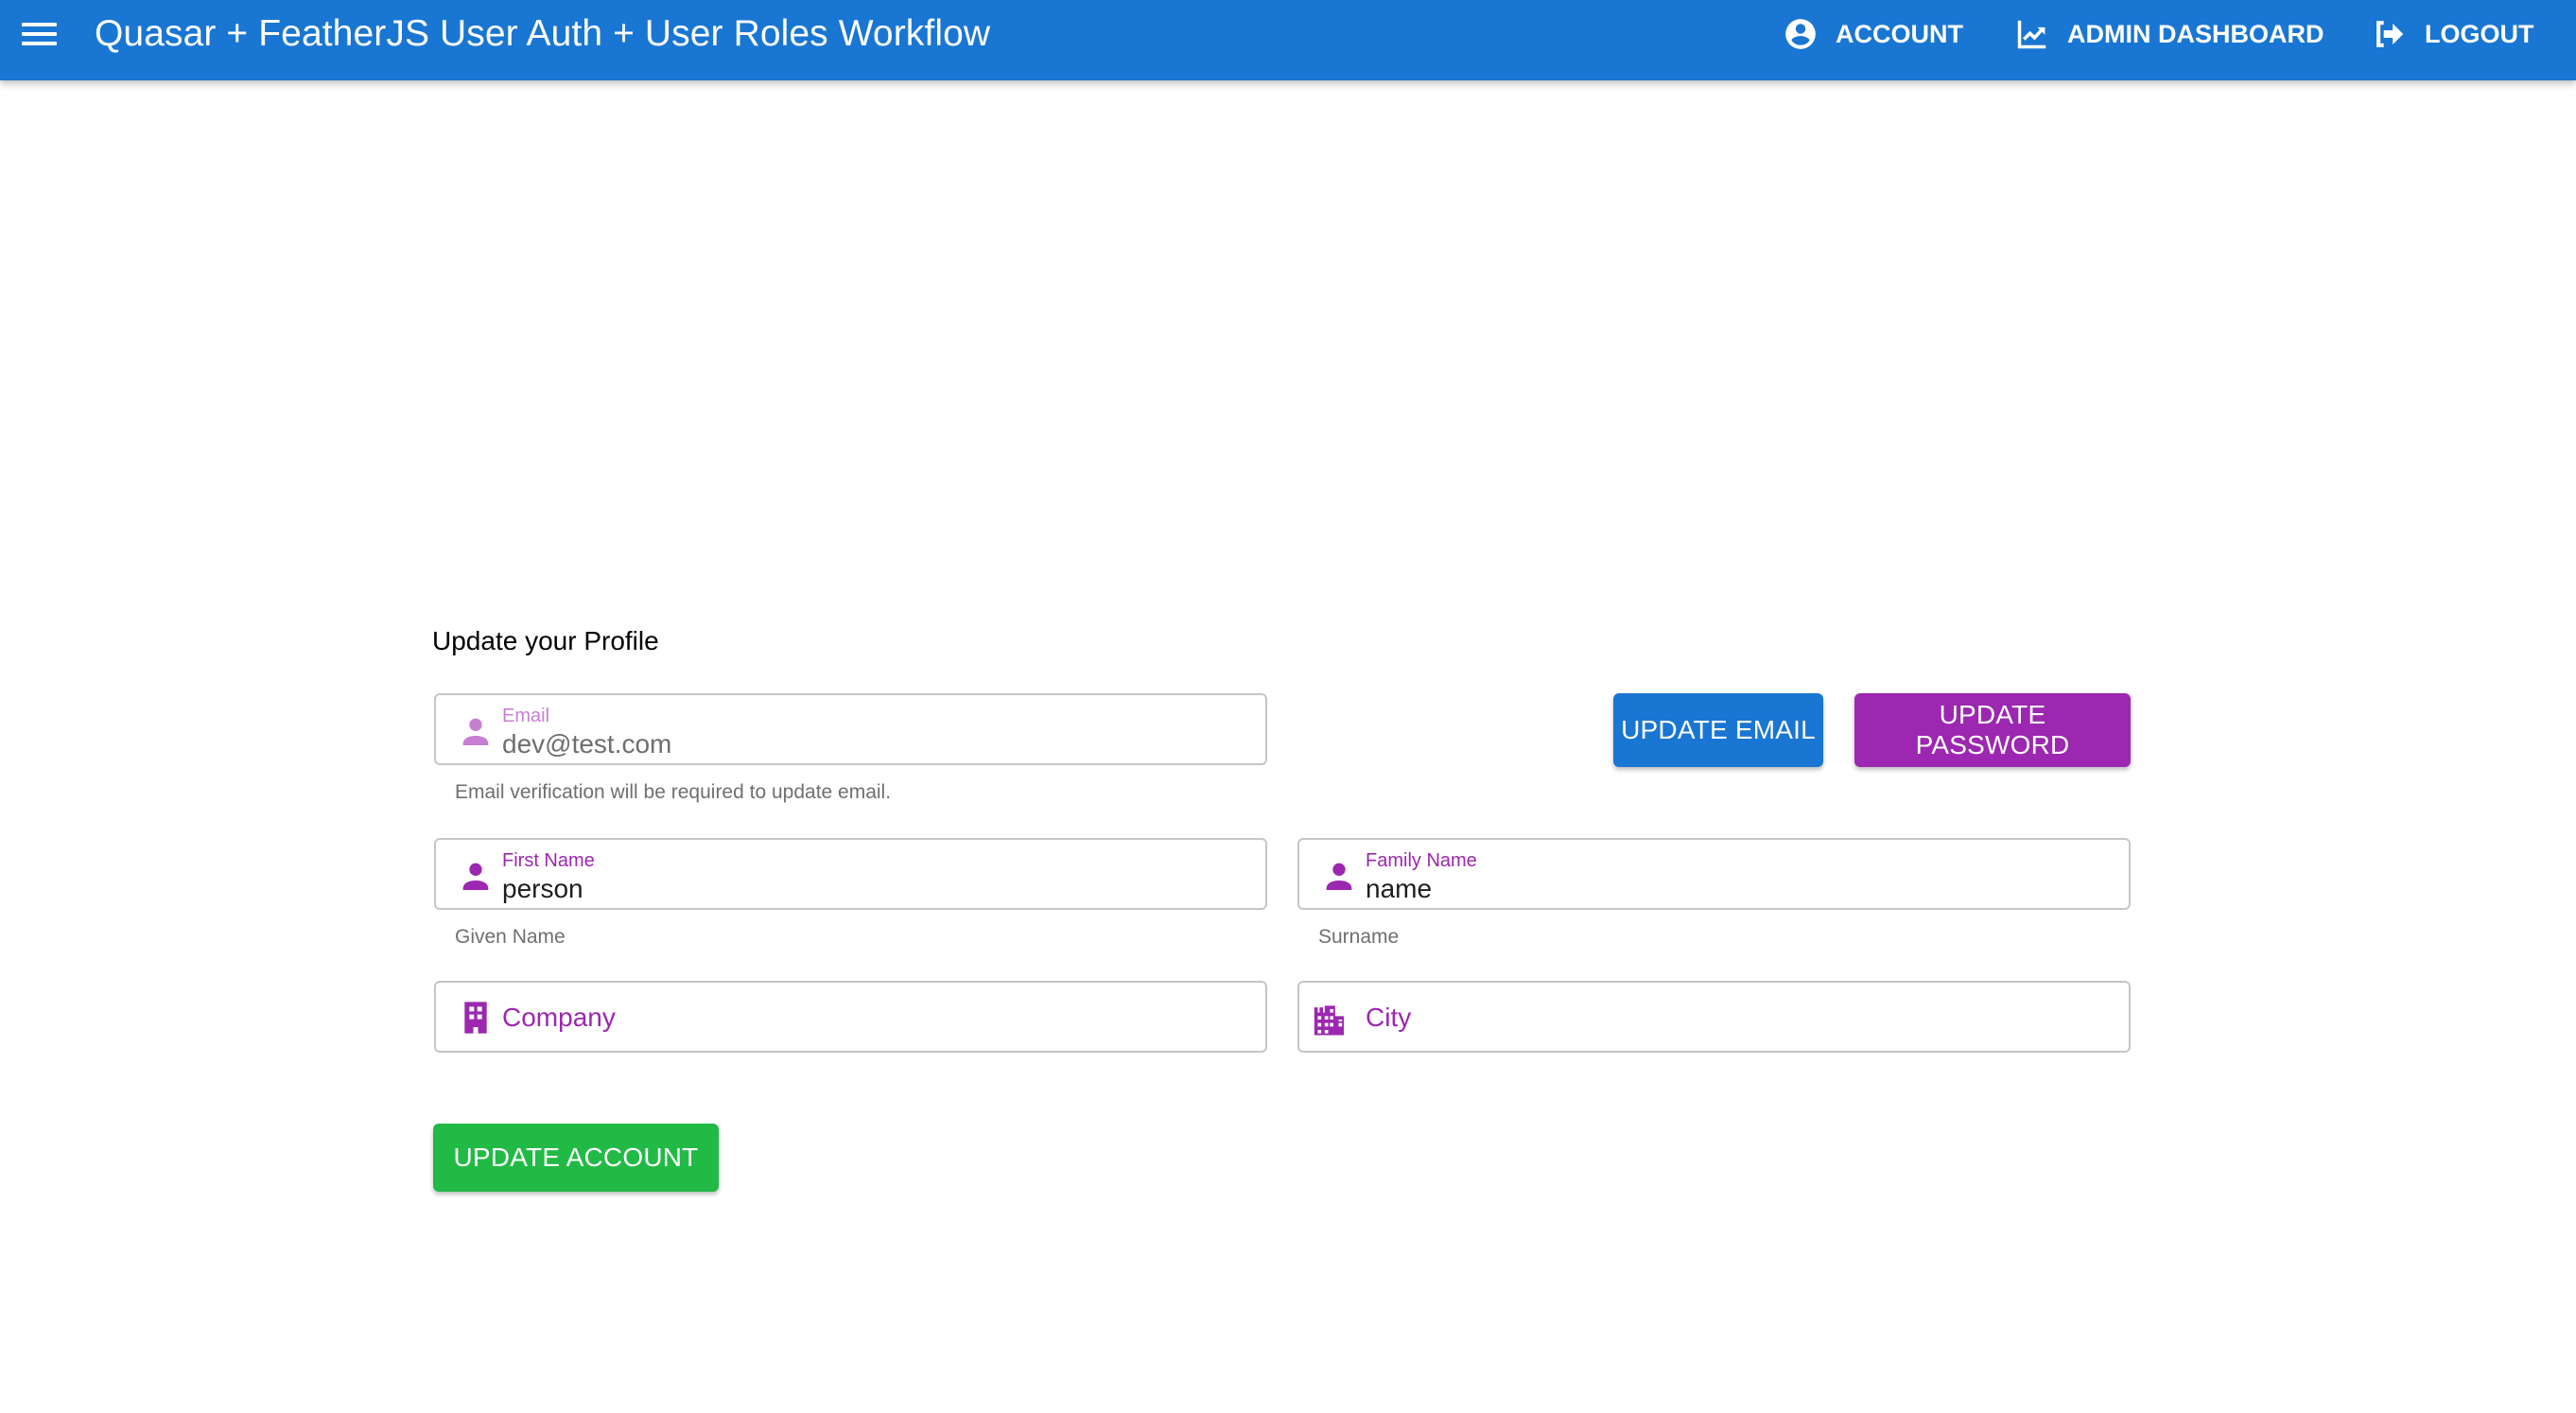  I want to click on office-building-icon, so click(475, 1018).